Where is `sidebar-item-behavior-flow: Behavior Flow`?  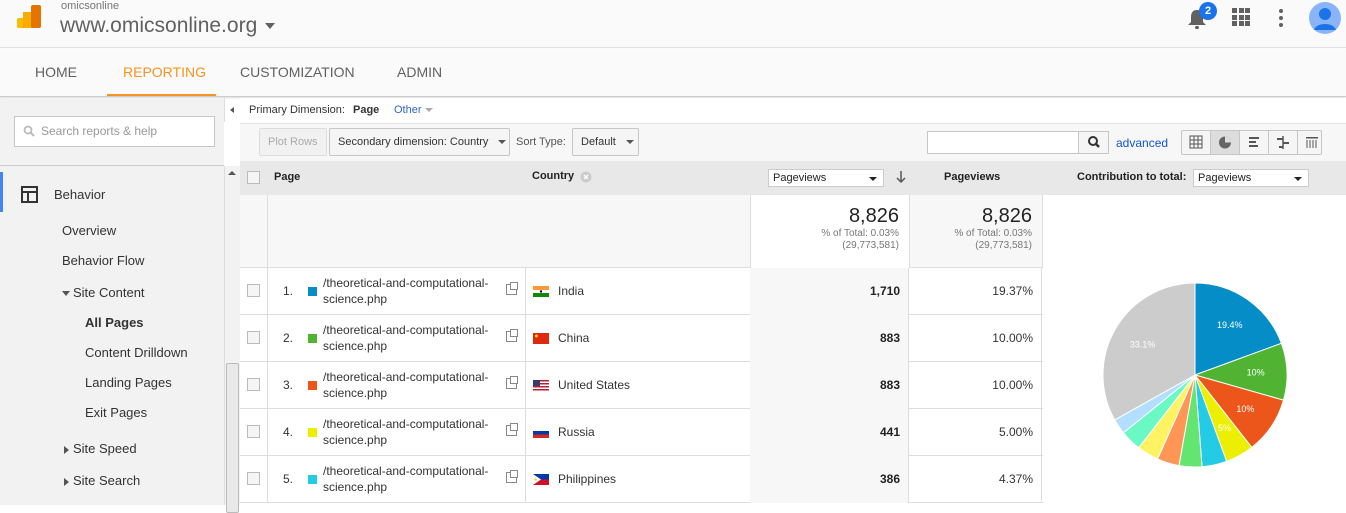 sidebar-item-behavior-flow: Behavior Flow is located at coordinates (103, 260).